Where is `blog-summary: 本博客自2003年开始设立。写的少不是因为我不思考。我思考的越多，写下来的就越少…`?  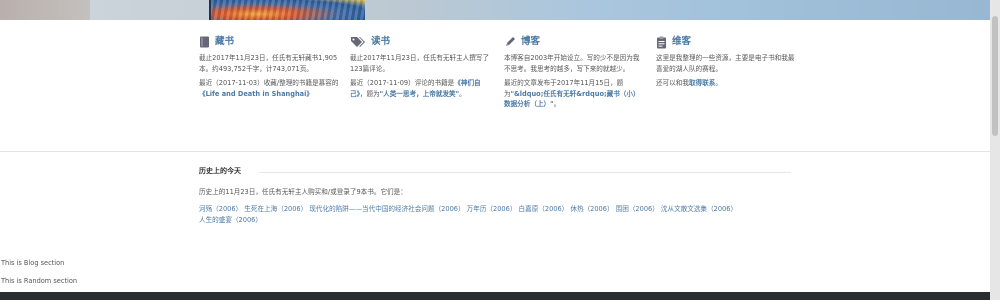
blog-summary: 本博客自2003年开始设立。写的少不是因为我不思考。我思考的越多，写下来的就越少… is located at coordinates (572, 63).